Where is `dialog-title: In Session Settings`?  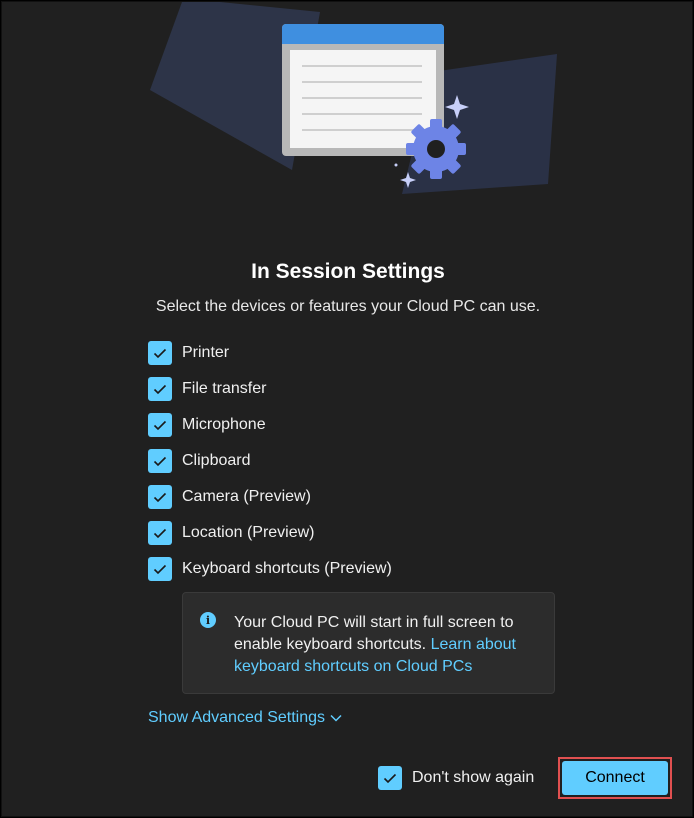 dialog-title: In Session Settings is located at coordinates (348, 271).